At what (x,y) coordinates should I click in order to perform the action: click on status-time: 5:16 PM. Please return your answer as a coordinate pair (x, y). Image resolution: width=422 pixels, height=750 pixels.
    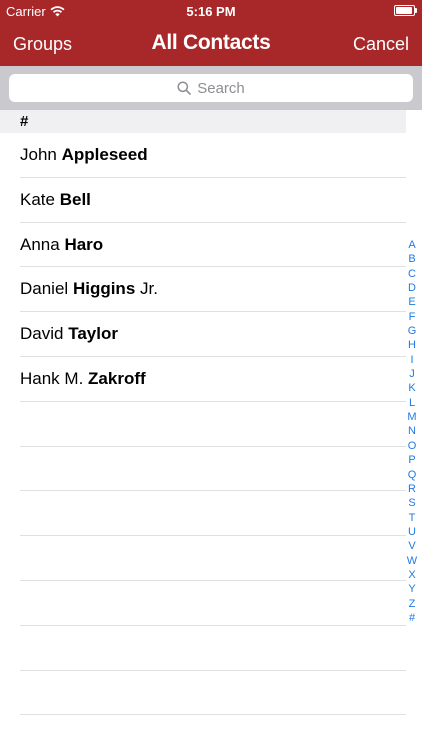
    Looking at the image, I should click on (211, 11).